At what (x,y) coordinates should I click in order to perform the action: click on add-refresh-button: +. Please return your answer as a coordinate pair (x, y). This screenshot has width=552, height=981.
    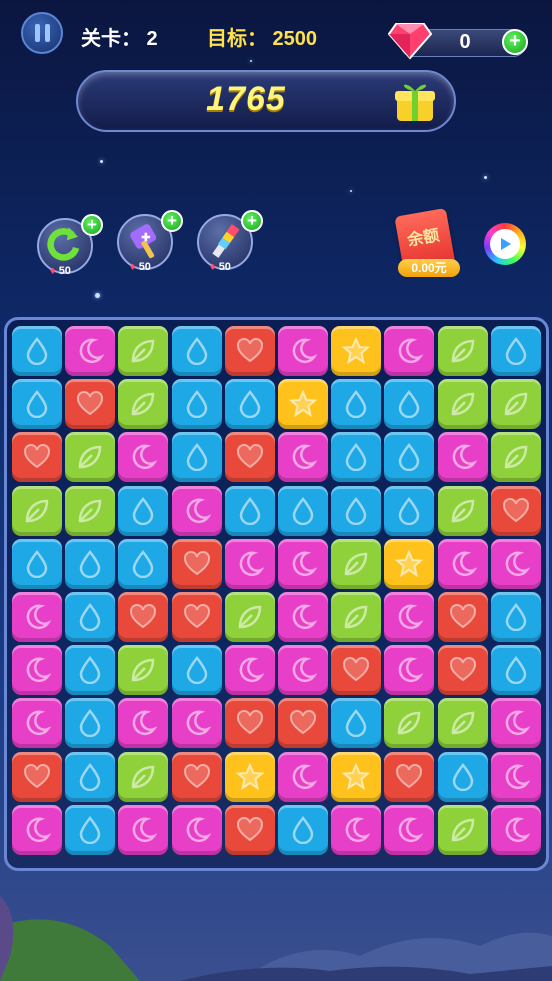
    Looking at the image, I should click on (92, 225).